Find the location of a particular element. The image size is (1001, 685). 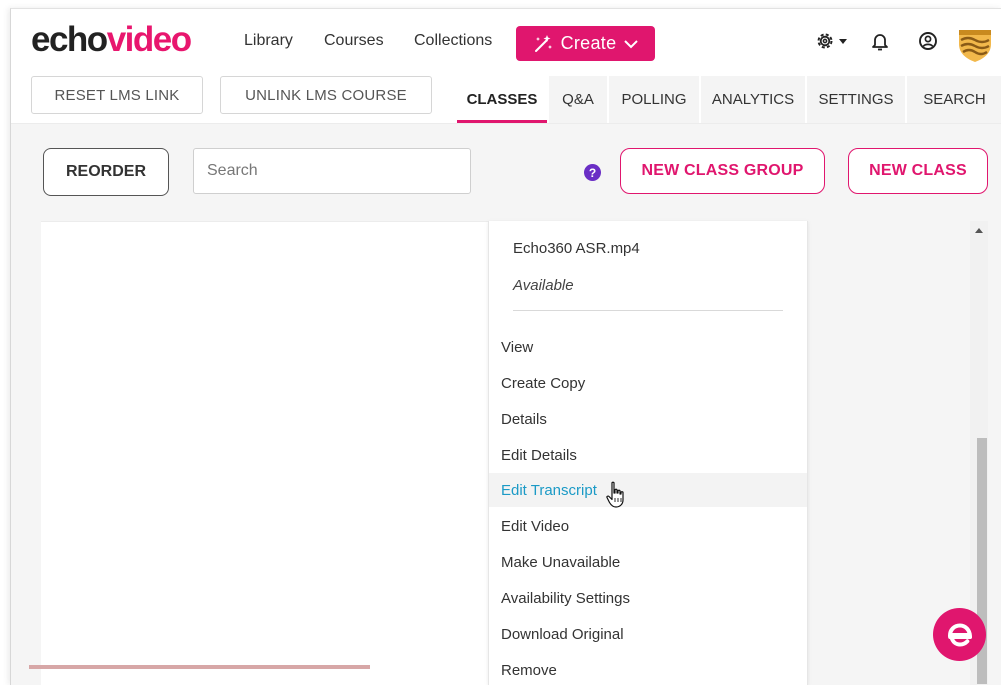

institution-logo-icon is located at coordinates (975, 46).